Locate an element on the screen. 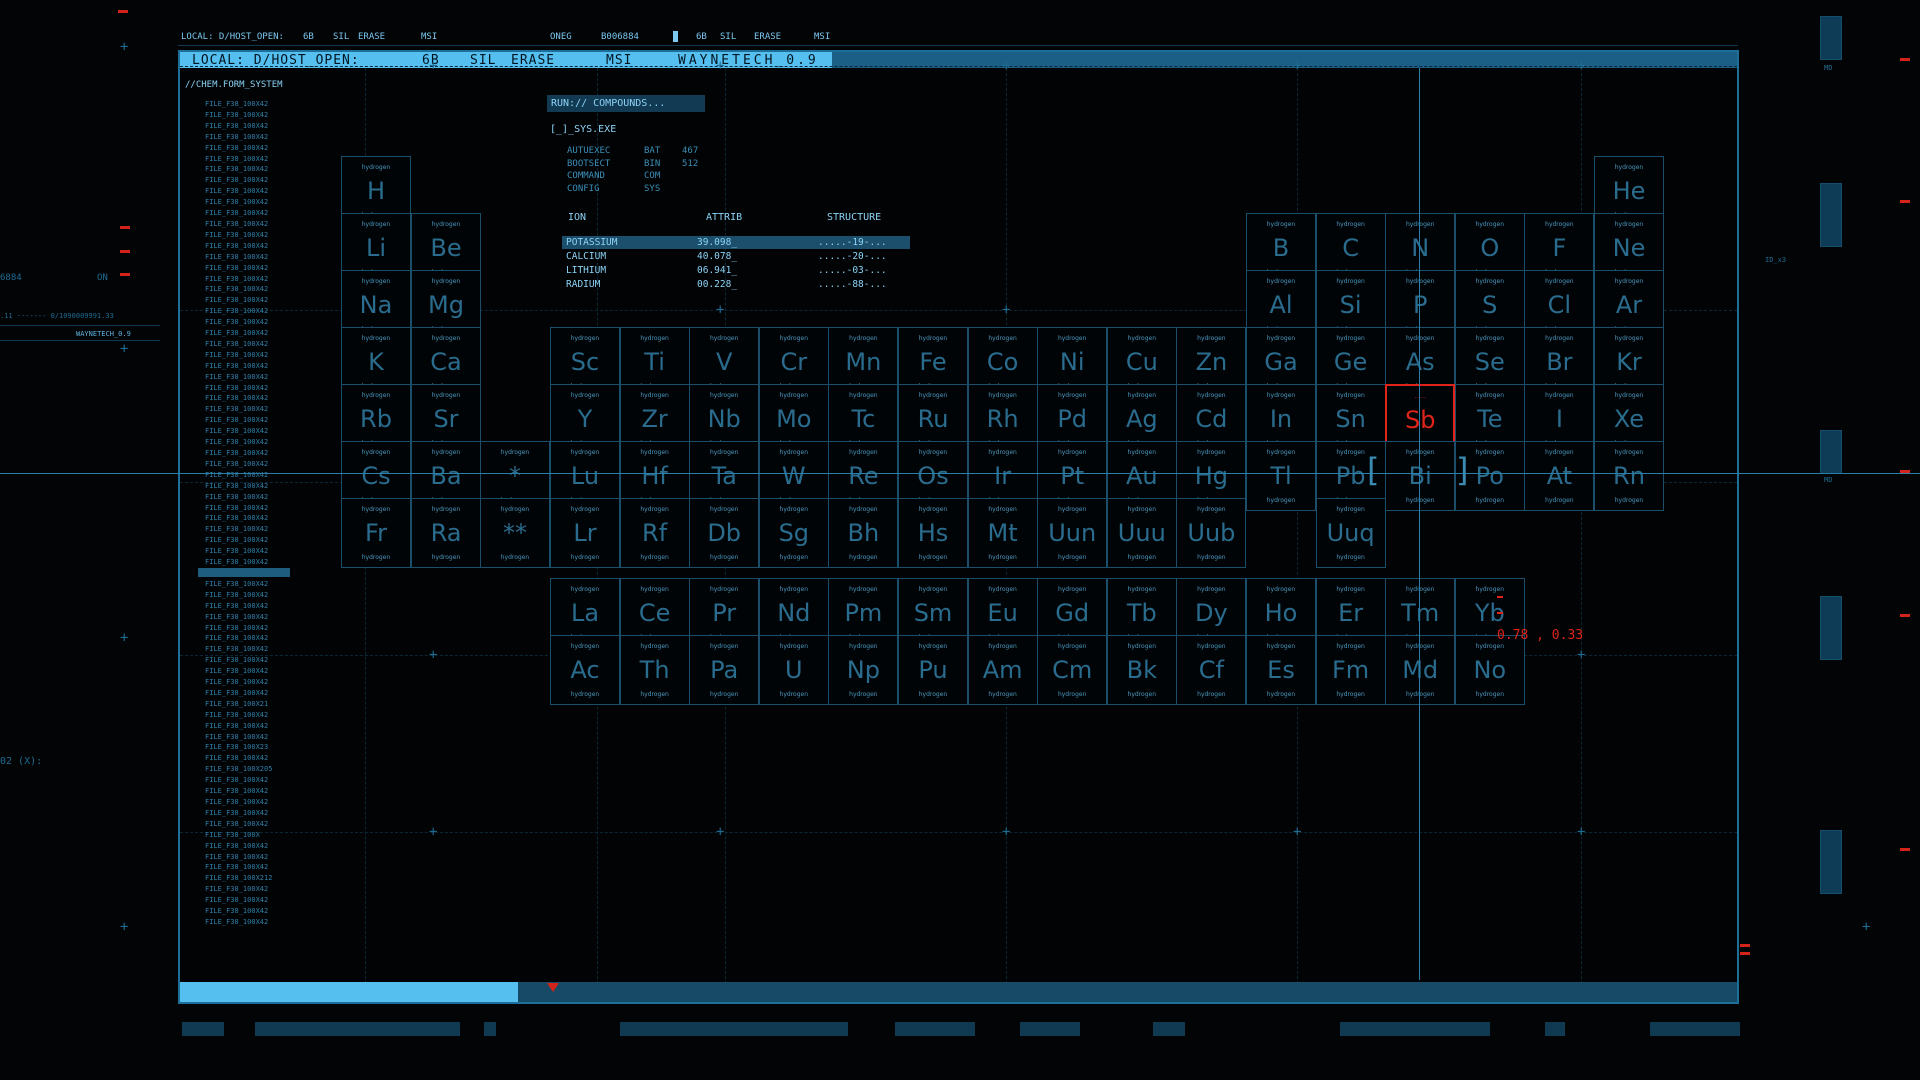 The width and height of the screenshot is (1920, 1080). progress-marker-icon is located at coordinates (553, 987).